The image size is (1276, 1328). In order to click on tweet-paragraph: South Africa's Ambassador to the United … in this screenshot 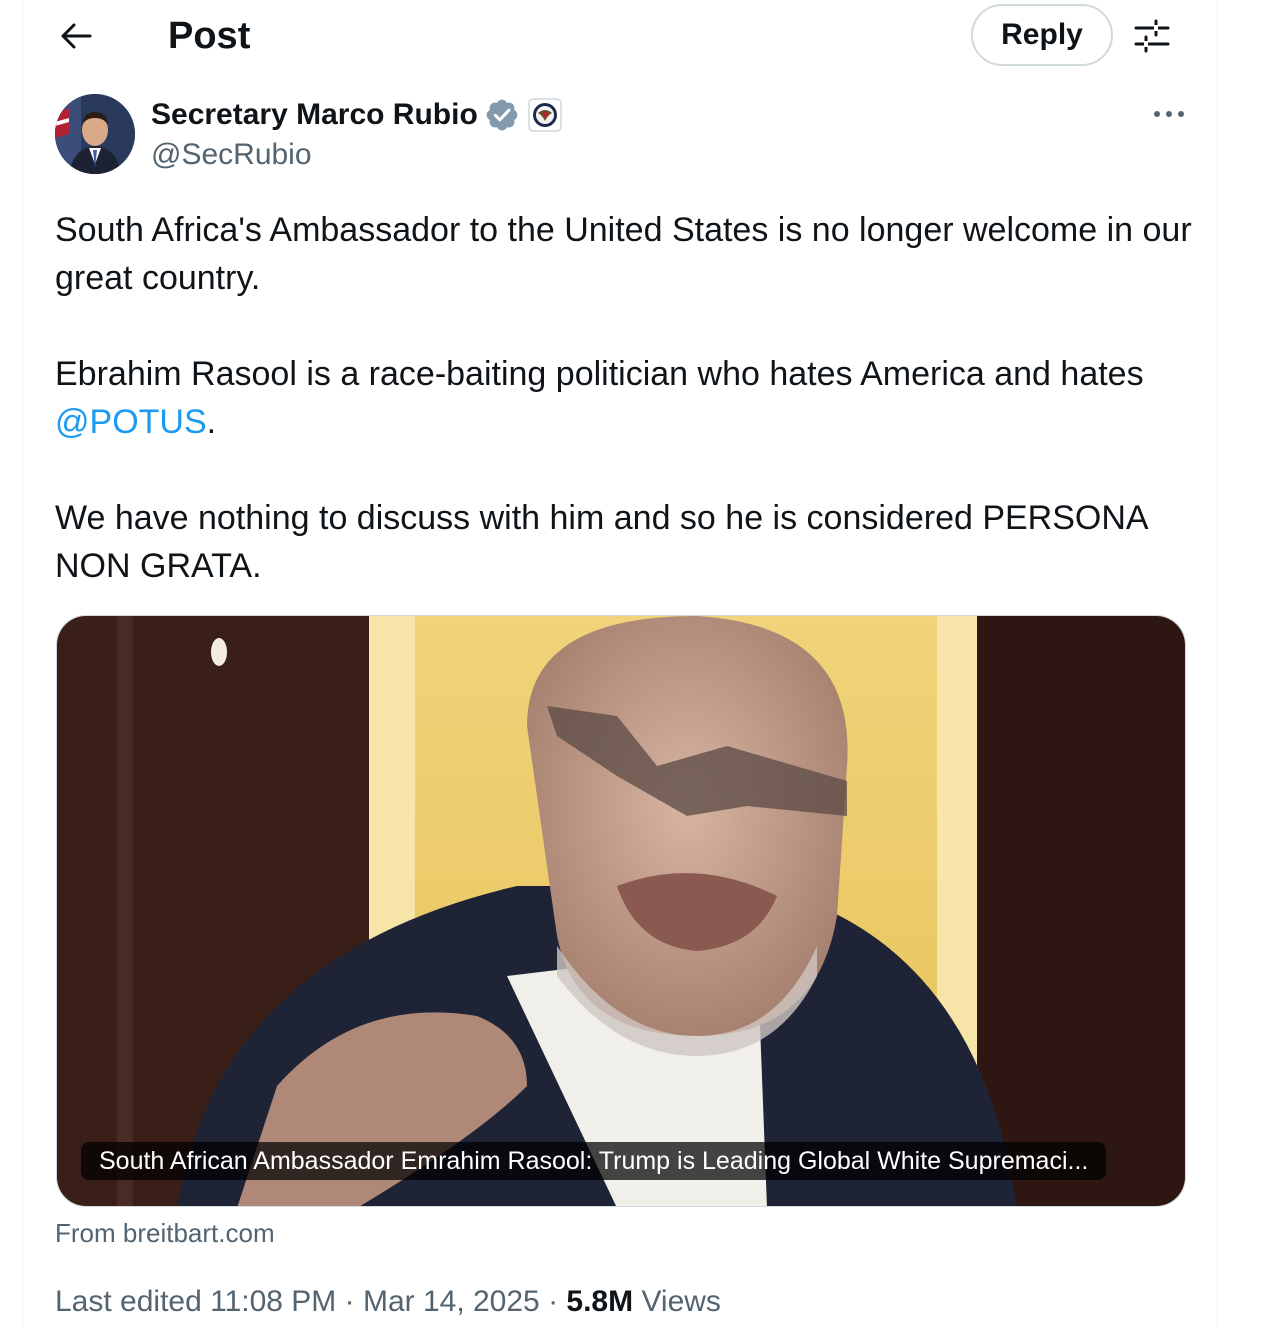, I will do `click(623, 254)`.